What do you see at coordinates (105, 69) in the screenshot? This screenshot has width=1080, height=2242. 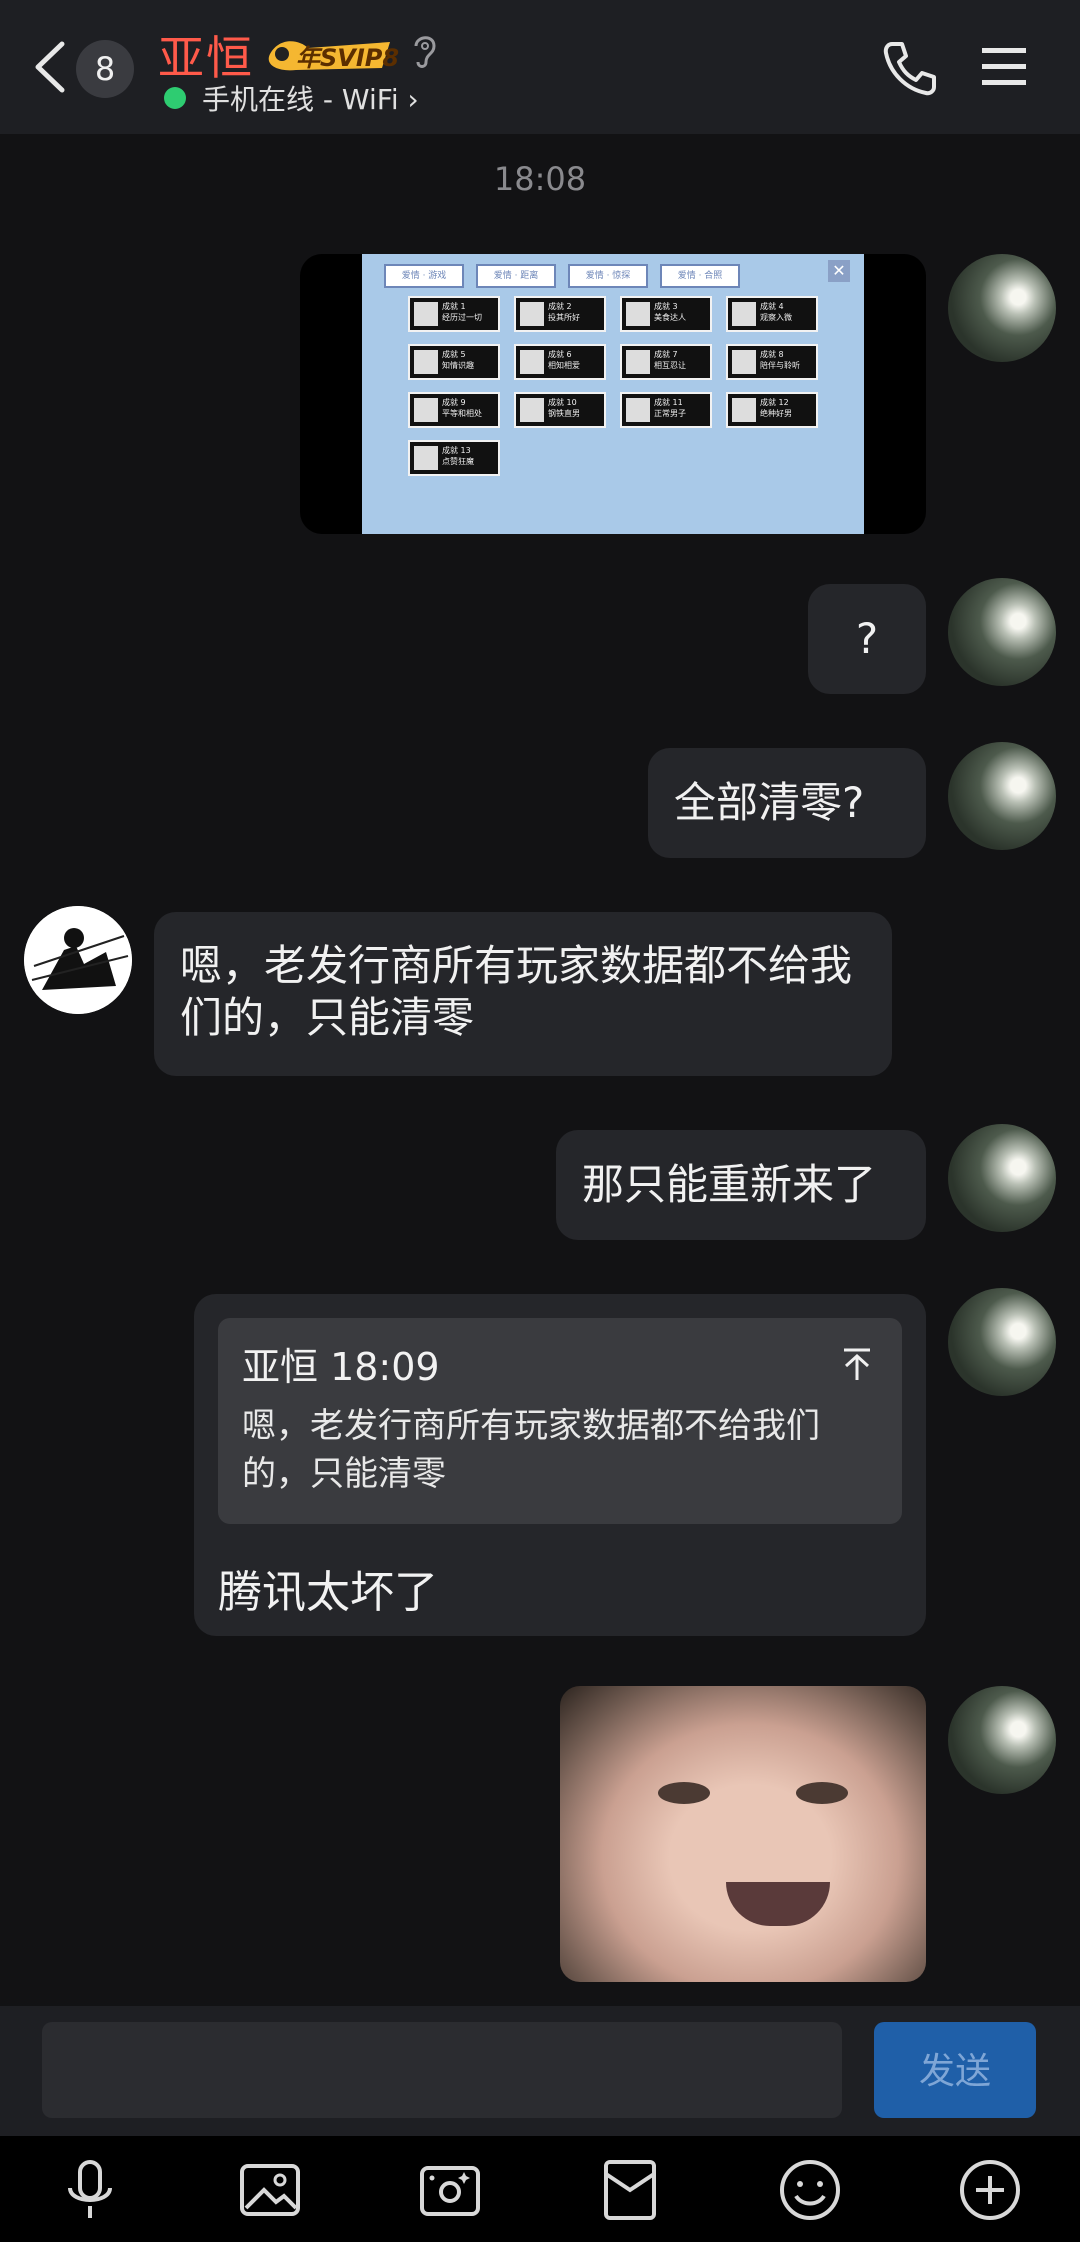 I see `unread-count-badge: 8` at bounding box center [105, 69].